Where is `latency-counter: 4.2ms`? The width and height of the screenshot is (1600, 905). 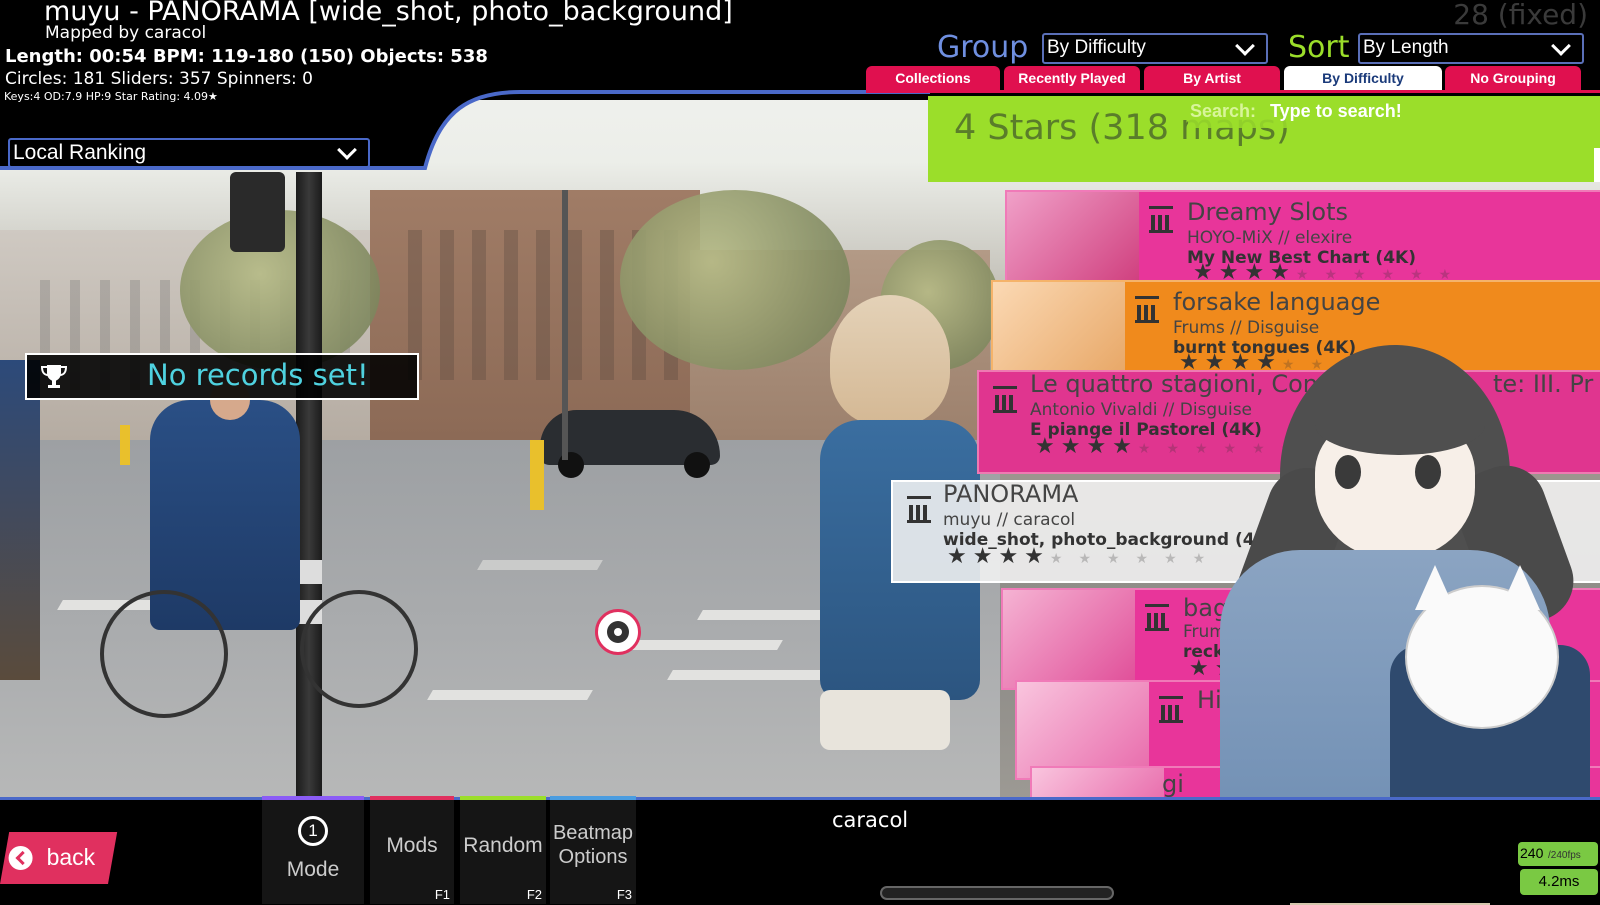 latency-counter: 4.2ms is located at coordinates (1559, 882).